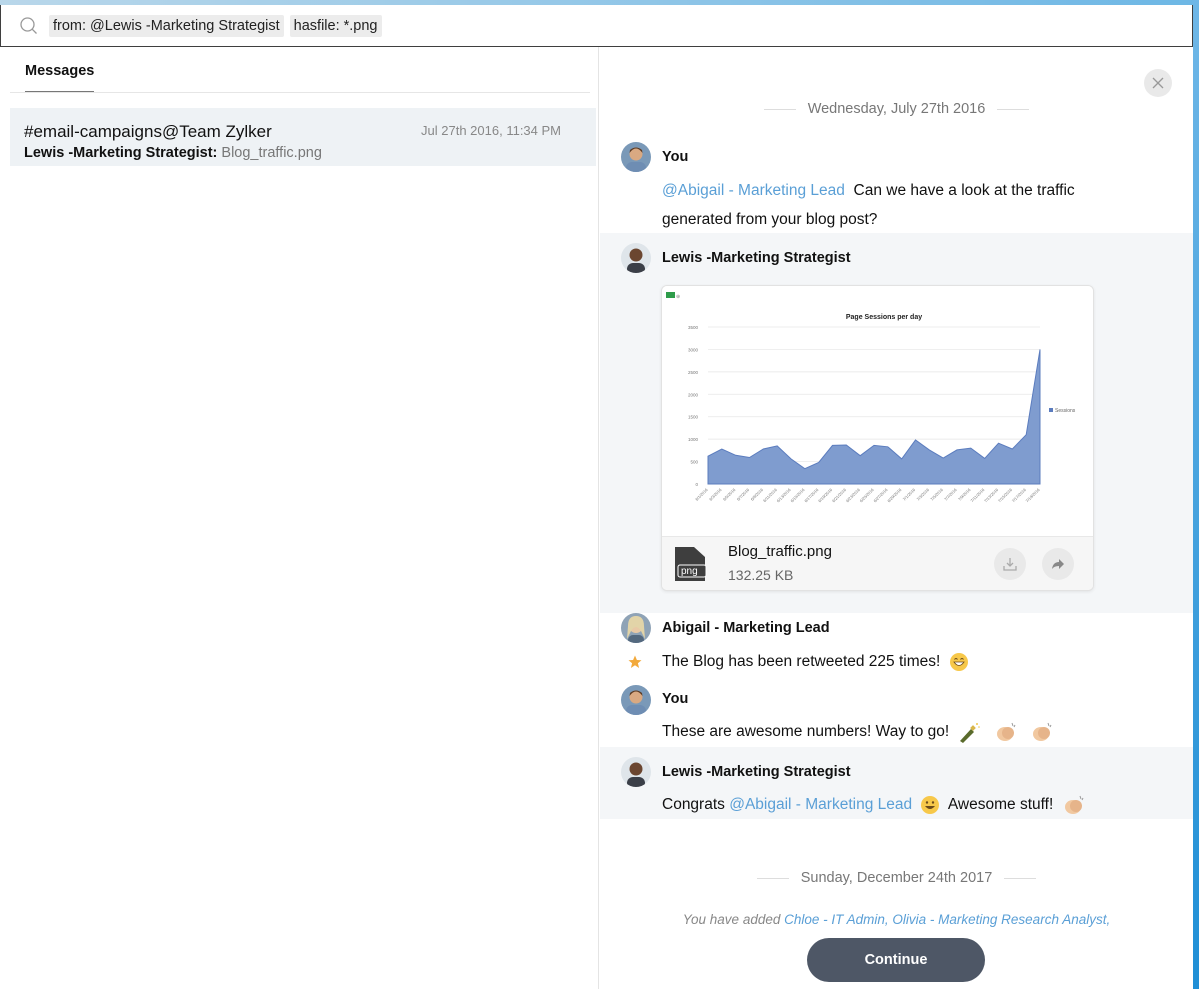 This screenshot has width=1199, height=989. What do you see at coordinates (970, 732) in the screenshot?
I see `champagne-emoji-icon` at bounding box center [970, 732].